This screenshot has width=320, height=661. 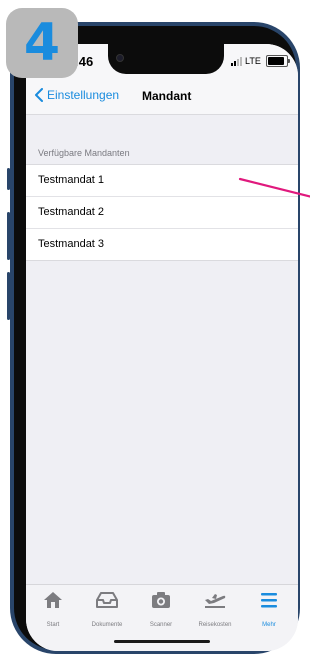 What do you see at coordinates (277, 61) in the screenshot?
I see `battery-icon` at bounding box center [277, 61].